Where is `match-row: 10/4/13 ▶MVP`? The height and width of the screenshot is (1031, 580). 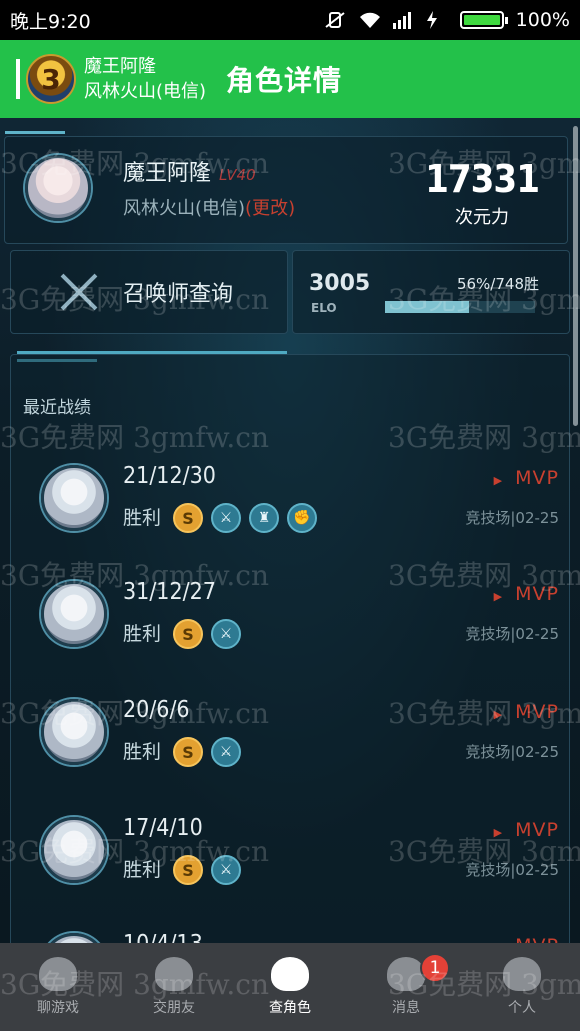
match-row: 10/4/13 ▶MVP is located at coordinates (291, 935).